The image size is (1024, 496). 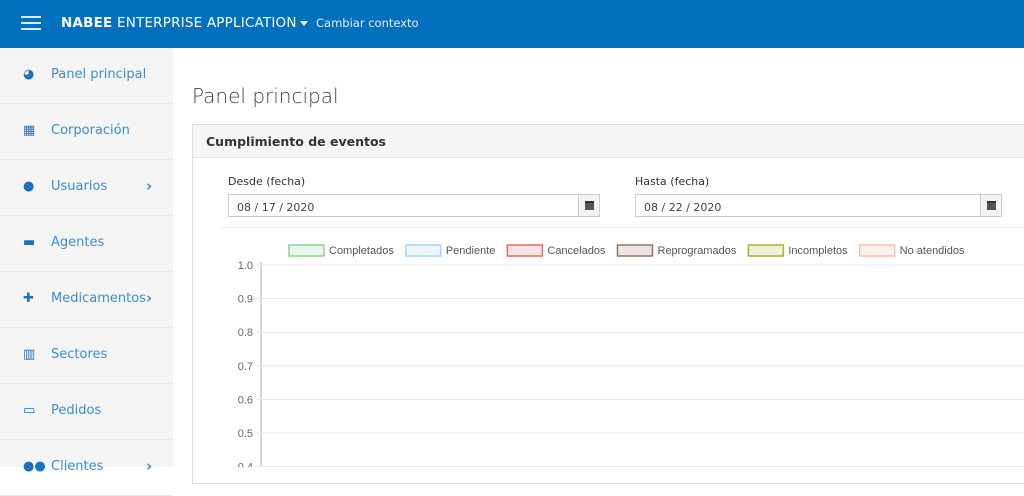 What do you see at coordinates (471, 251) in the screenshot?
I see `legend-label: Pendiente` at bounding box center [471, 251].